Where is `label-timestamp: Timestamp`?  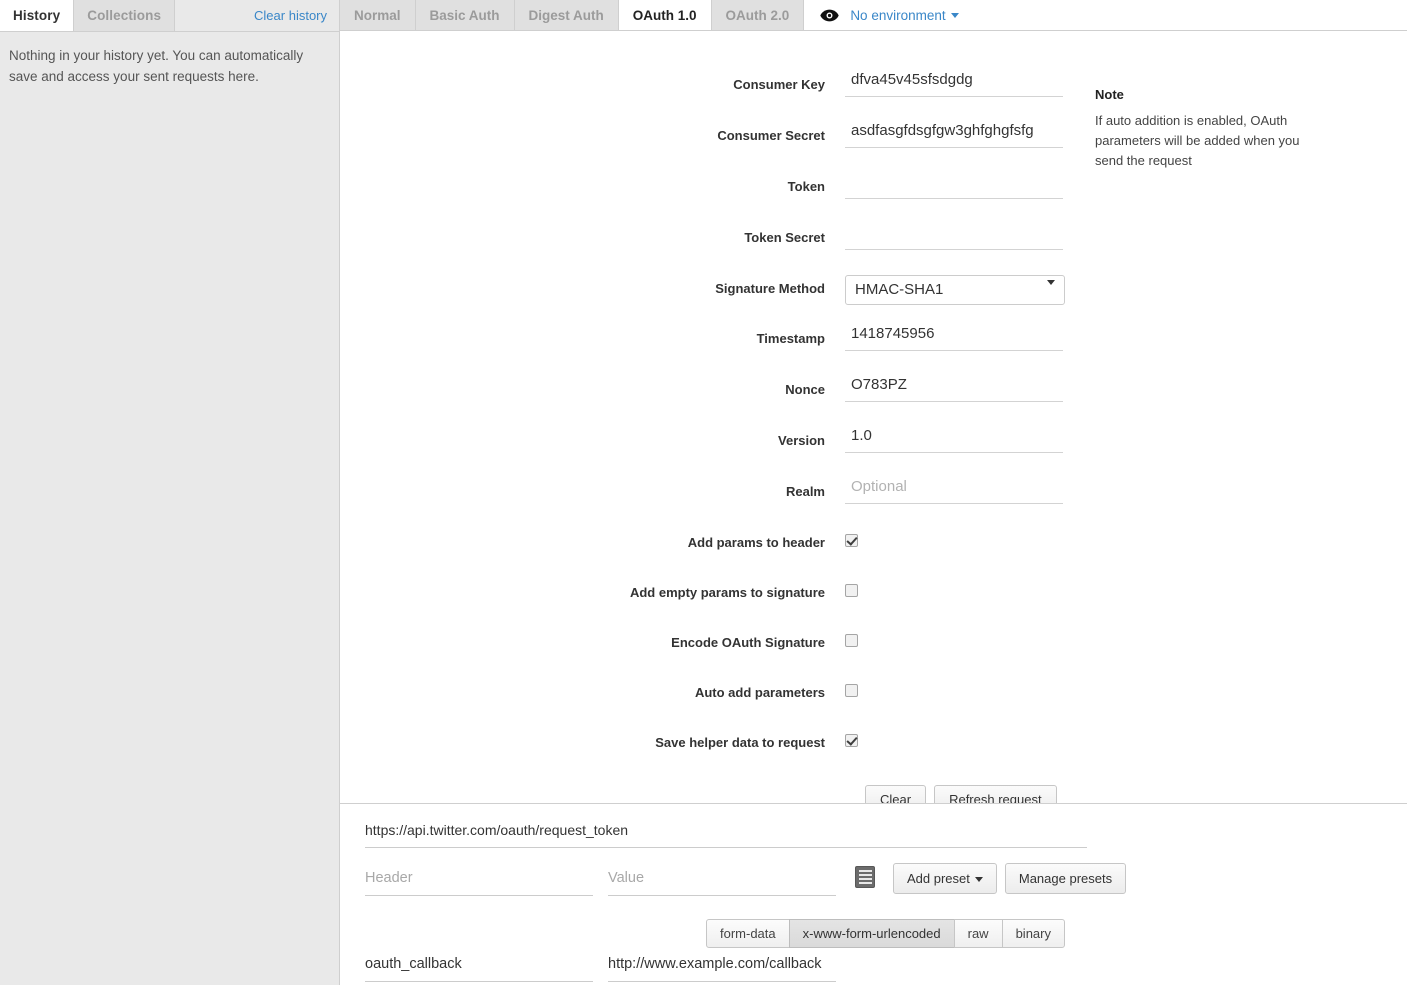 label-timestamp: Timestamp is located at coordinates (790, 338).